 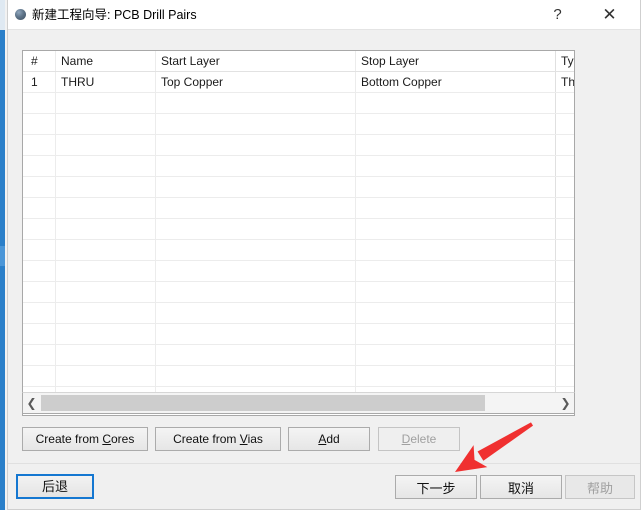 What do you see at coordinates (78, 82) in the screenshot?
I see `cell-name: THRU` at bounding box center [78, 82].